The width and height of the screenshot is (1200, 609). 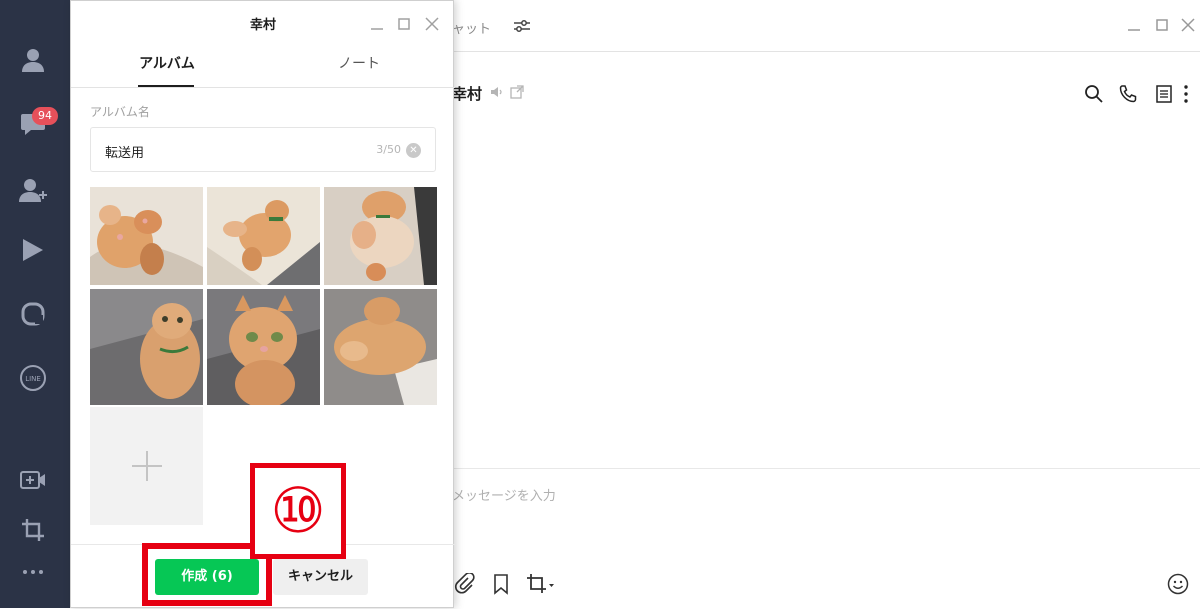 I want to click on play-icon, so click(x=33, y=250).